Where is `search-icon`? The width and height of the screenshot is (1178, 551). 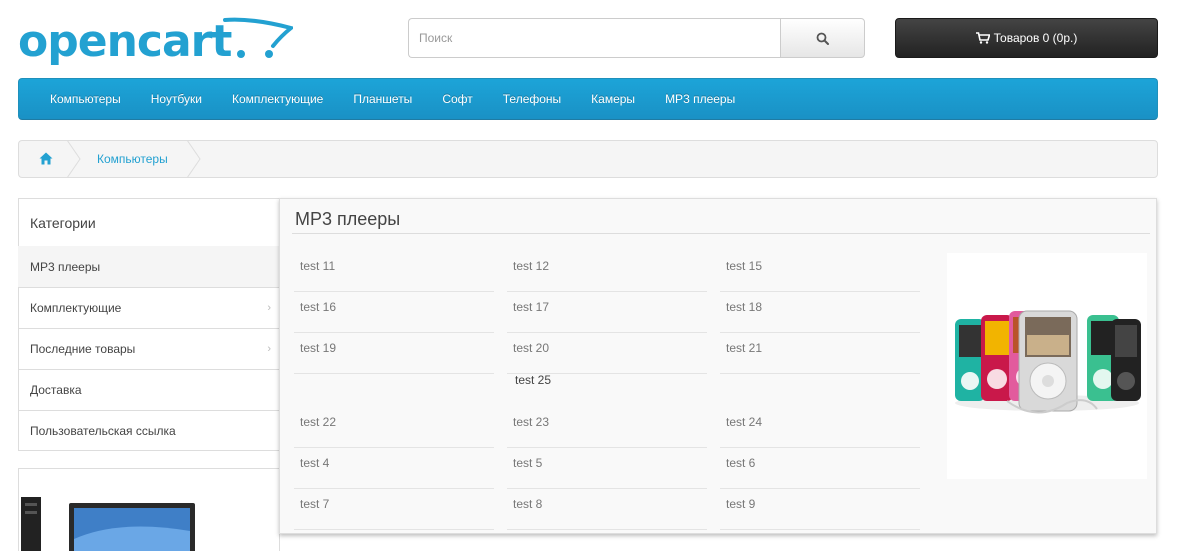
search-icon is located at coordinates (822, 38).